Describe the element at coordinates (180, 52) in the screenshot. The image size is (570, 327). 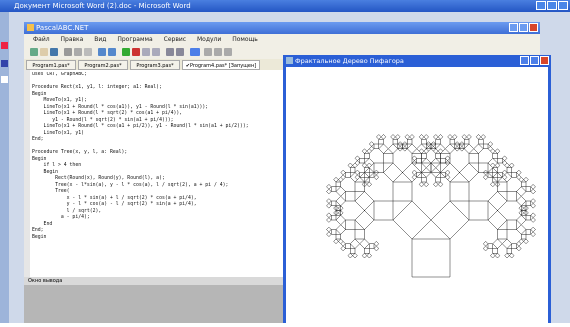
I see `debug-icon` at that location.